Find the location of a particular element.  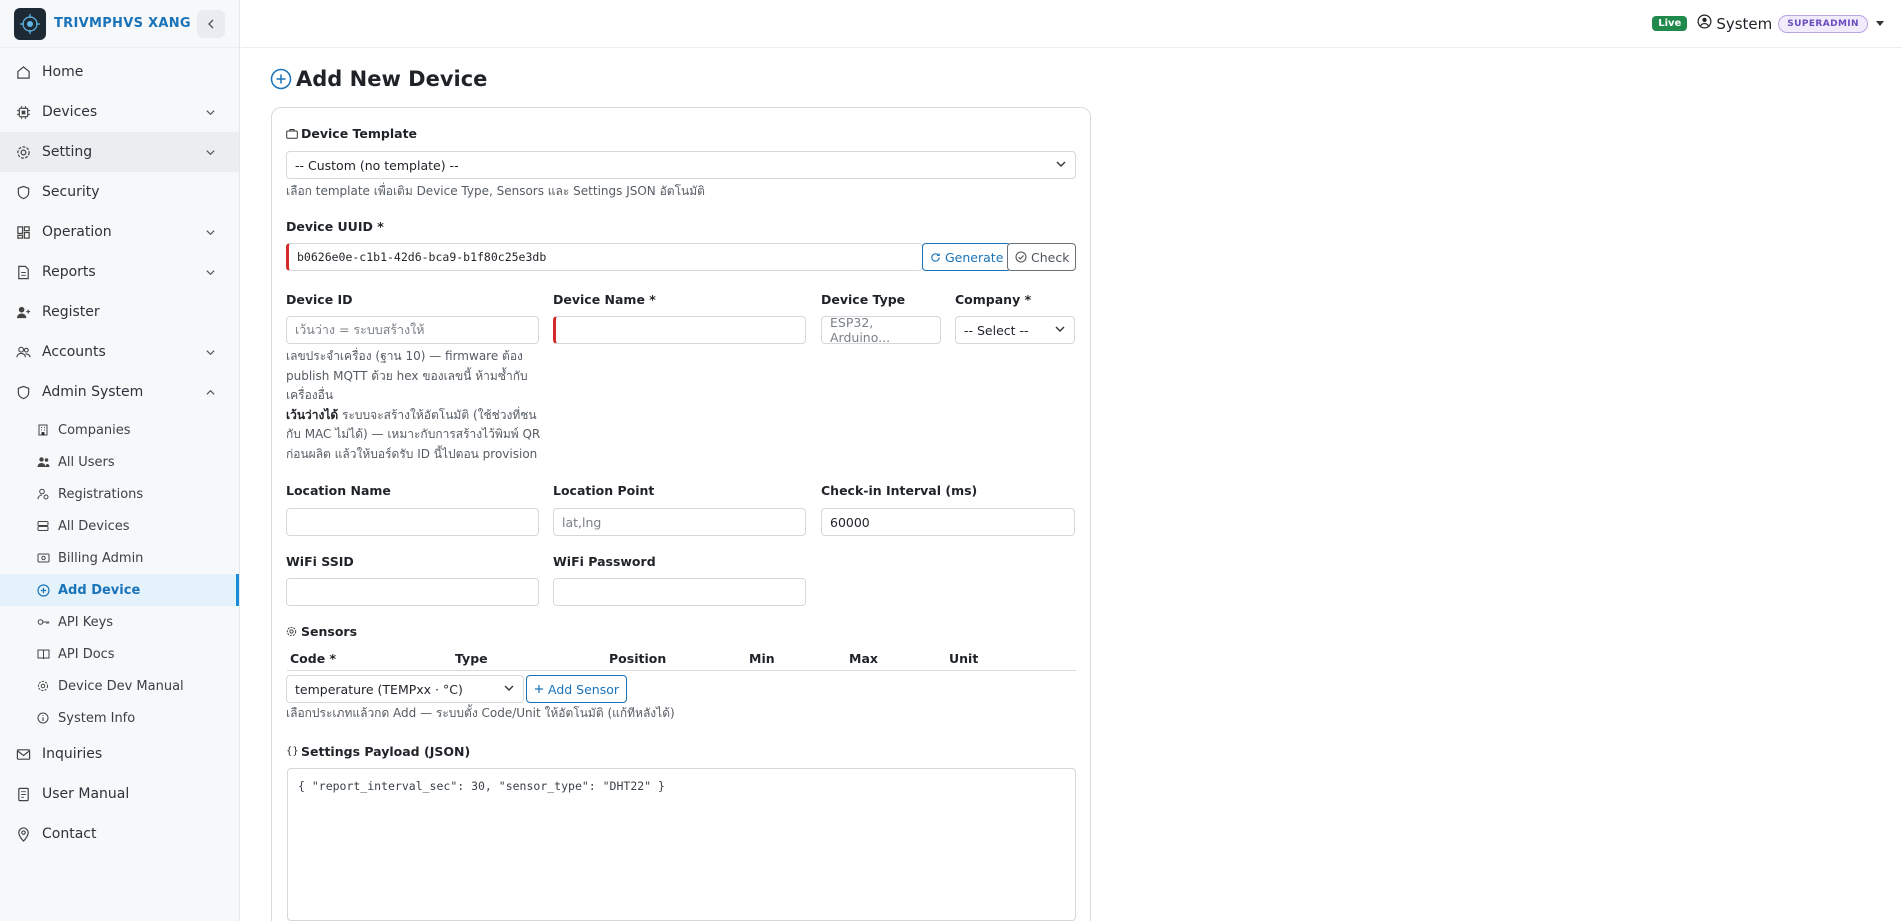

sidebar-item-accounts: Accounts is located at coordinates (119, 352).